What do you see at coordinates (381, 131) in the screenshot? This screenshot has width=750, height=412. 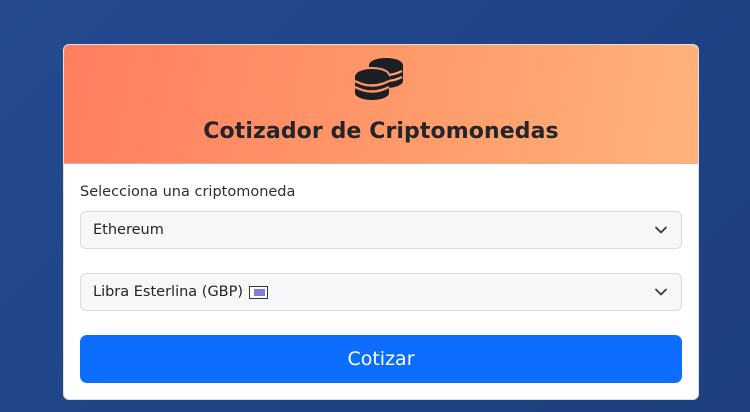 I see `page-title: Cotizador de Criptomonedas` at bounding box center [381, 131].